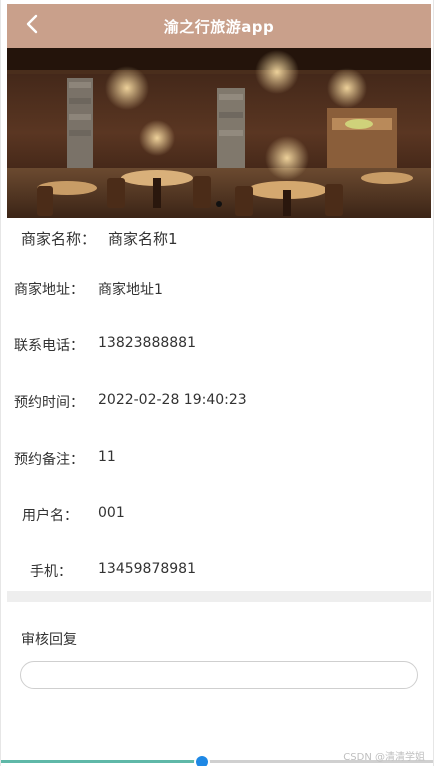  What do you see at coordinates (111, 513) in the screenshot?
I see `field-value: 001` at bounding box center [111, 513].